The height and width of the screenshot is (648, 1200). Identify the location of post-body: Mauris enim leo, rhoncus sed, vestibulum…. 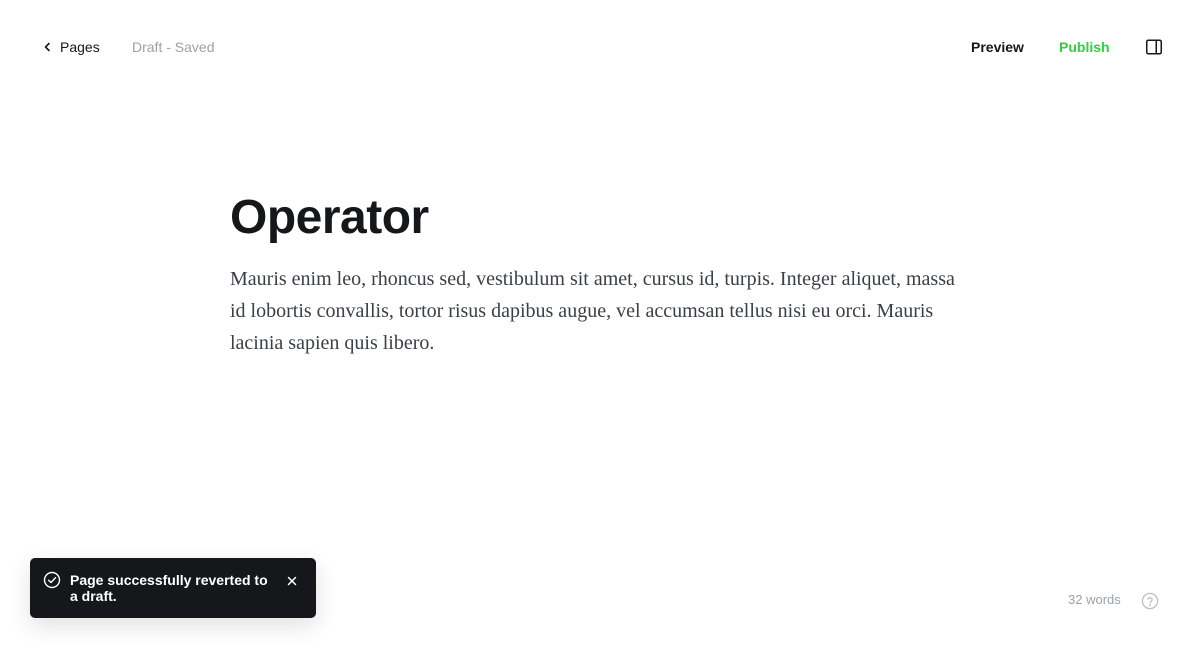
(600, 311).